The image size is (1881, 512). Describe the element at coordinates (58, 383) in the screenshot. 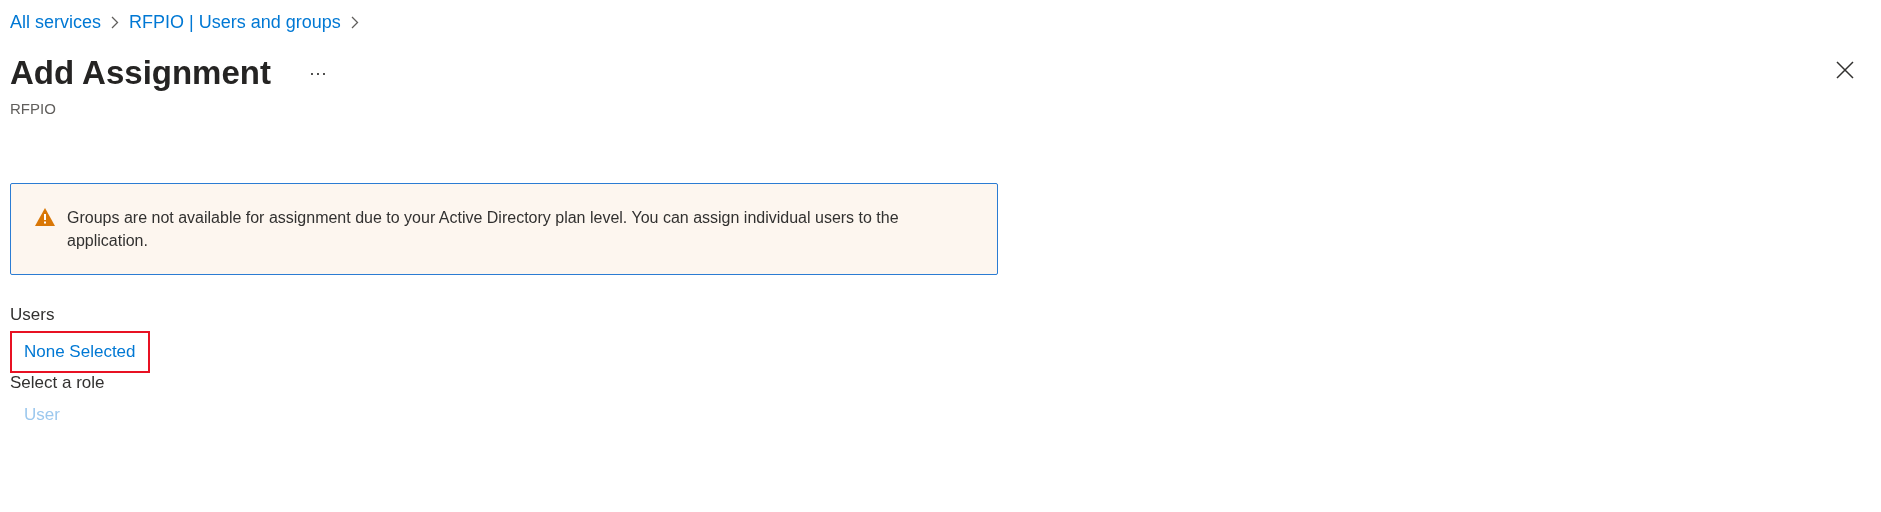

I see `role-label: Select a role` at that location.